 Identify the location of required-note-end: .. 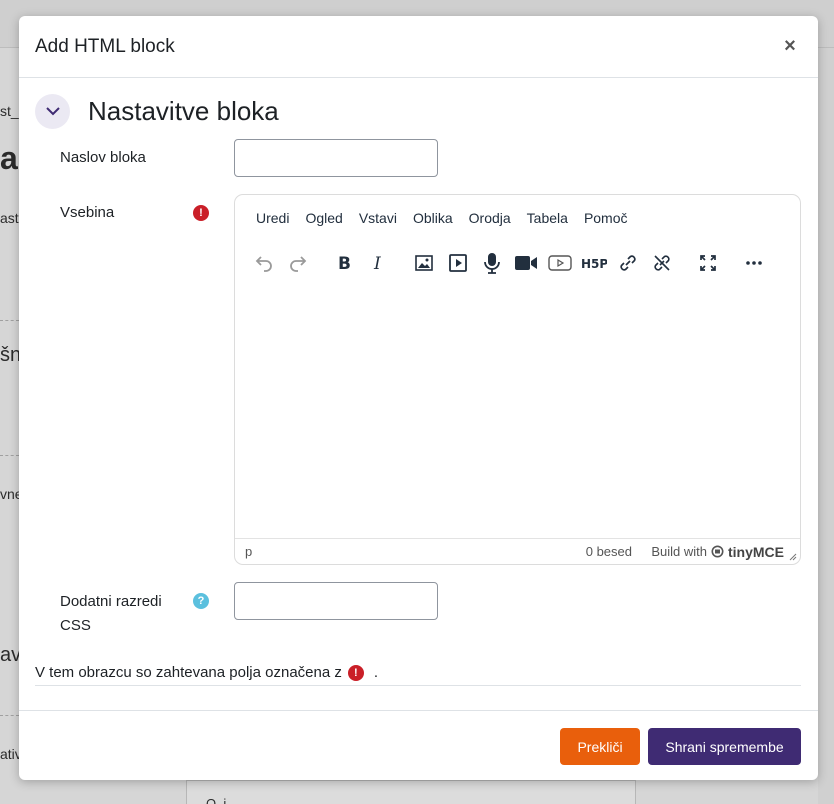
(376, 672).